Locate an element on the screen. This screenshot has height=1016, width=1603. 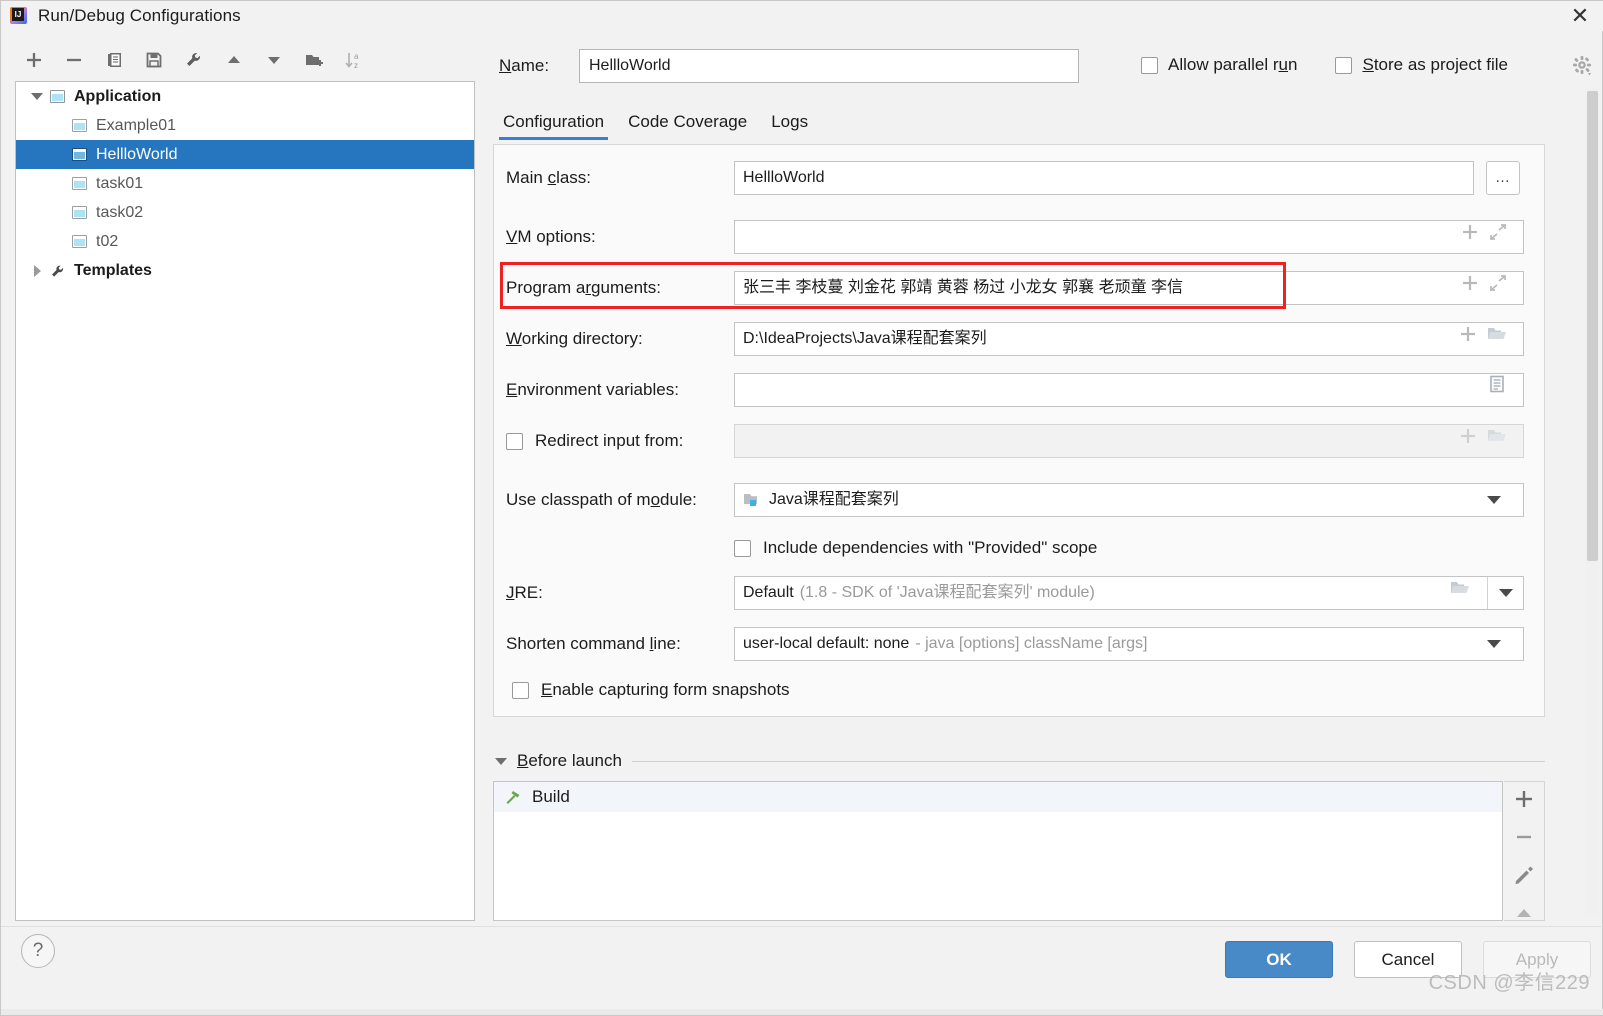
ok-button: OK is located at coordinates (1279, 959).